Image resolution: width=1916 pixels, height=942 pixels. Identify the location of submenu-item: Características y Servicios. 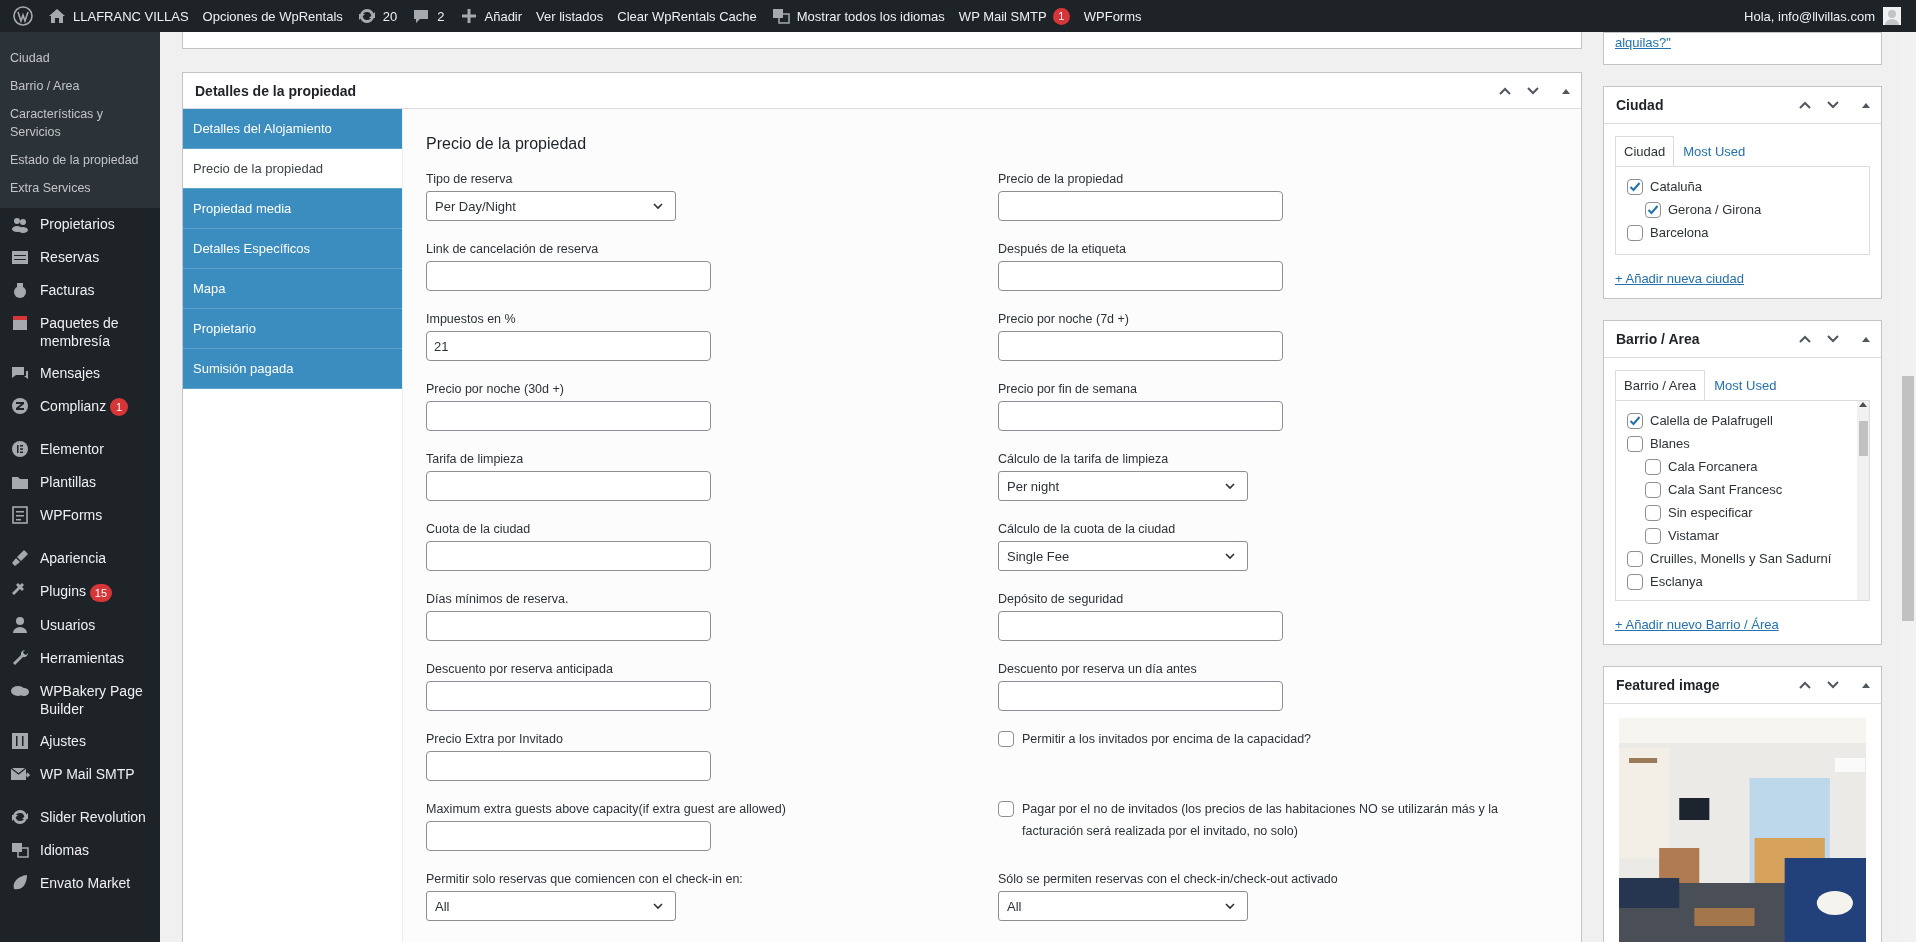
(79, 123).